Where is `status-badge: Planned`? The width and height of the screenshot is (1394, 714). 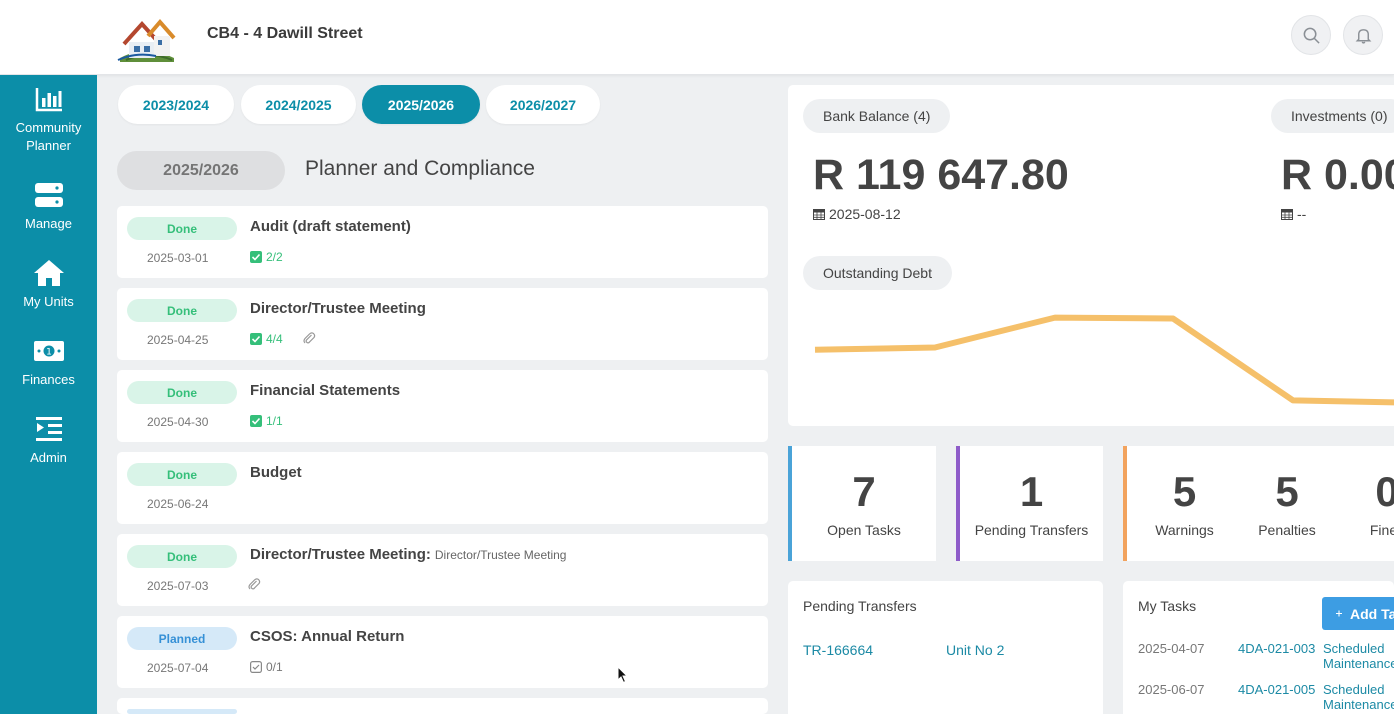
status-badge: Planned is located at coordinates (182, 638).